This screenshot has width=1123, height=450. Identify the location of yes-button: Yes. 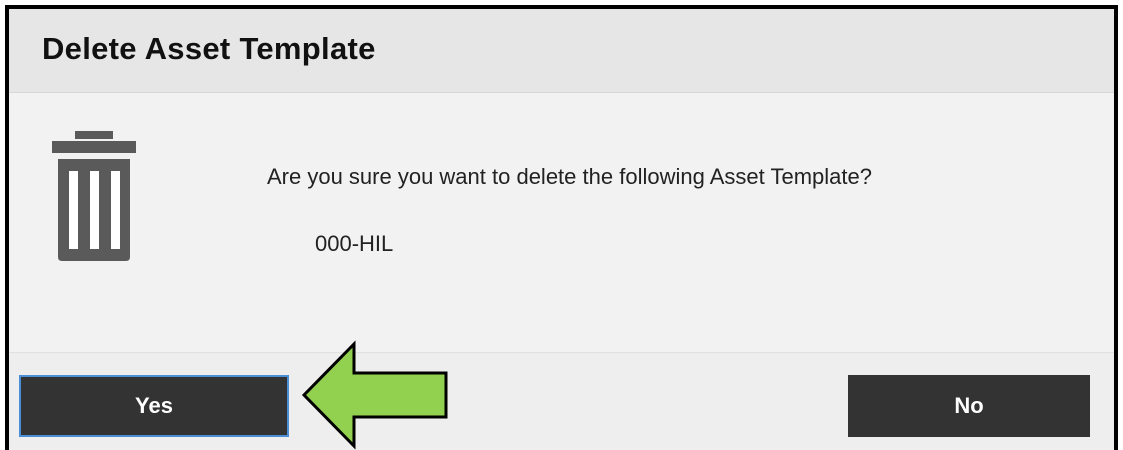
(154, 406).